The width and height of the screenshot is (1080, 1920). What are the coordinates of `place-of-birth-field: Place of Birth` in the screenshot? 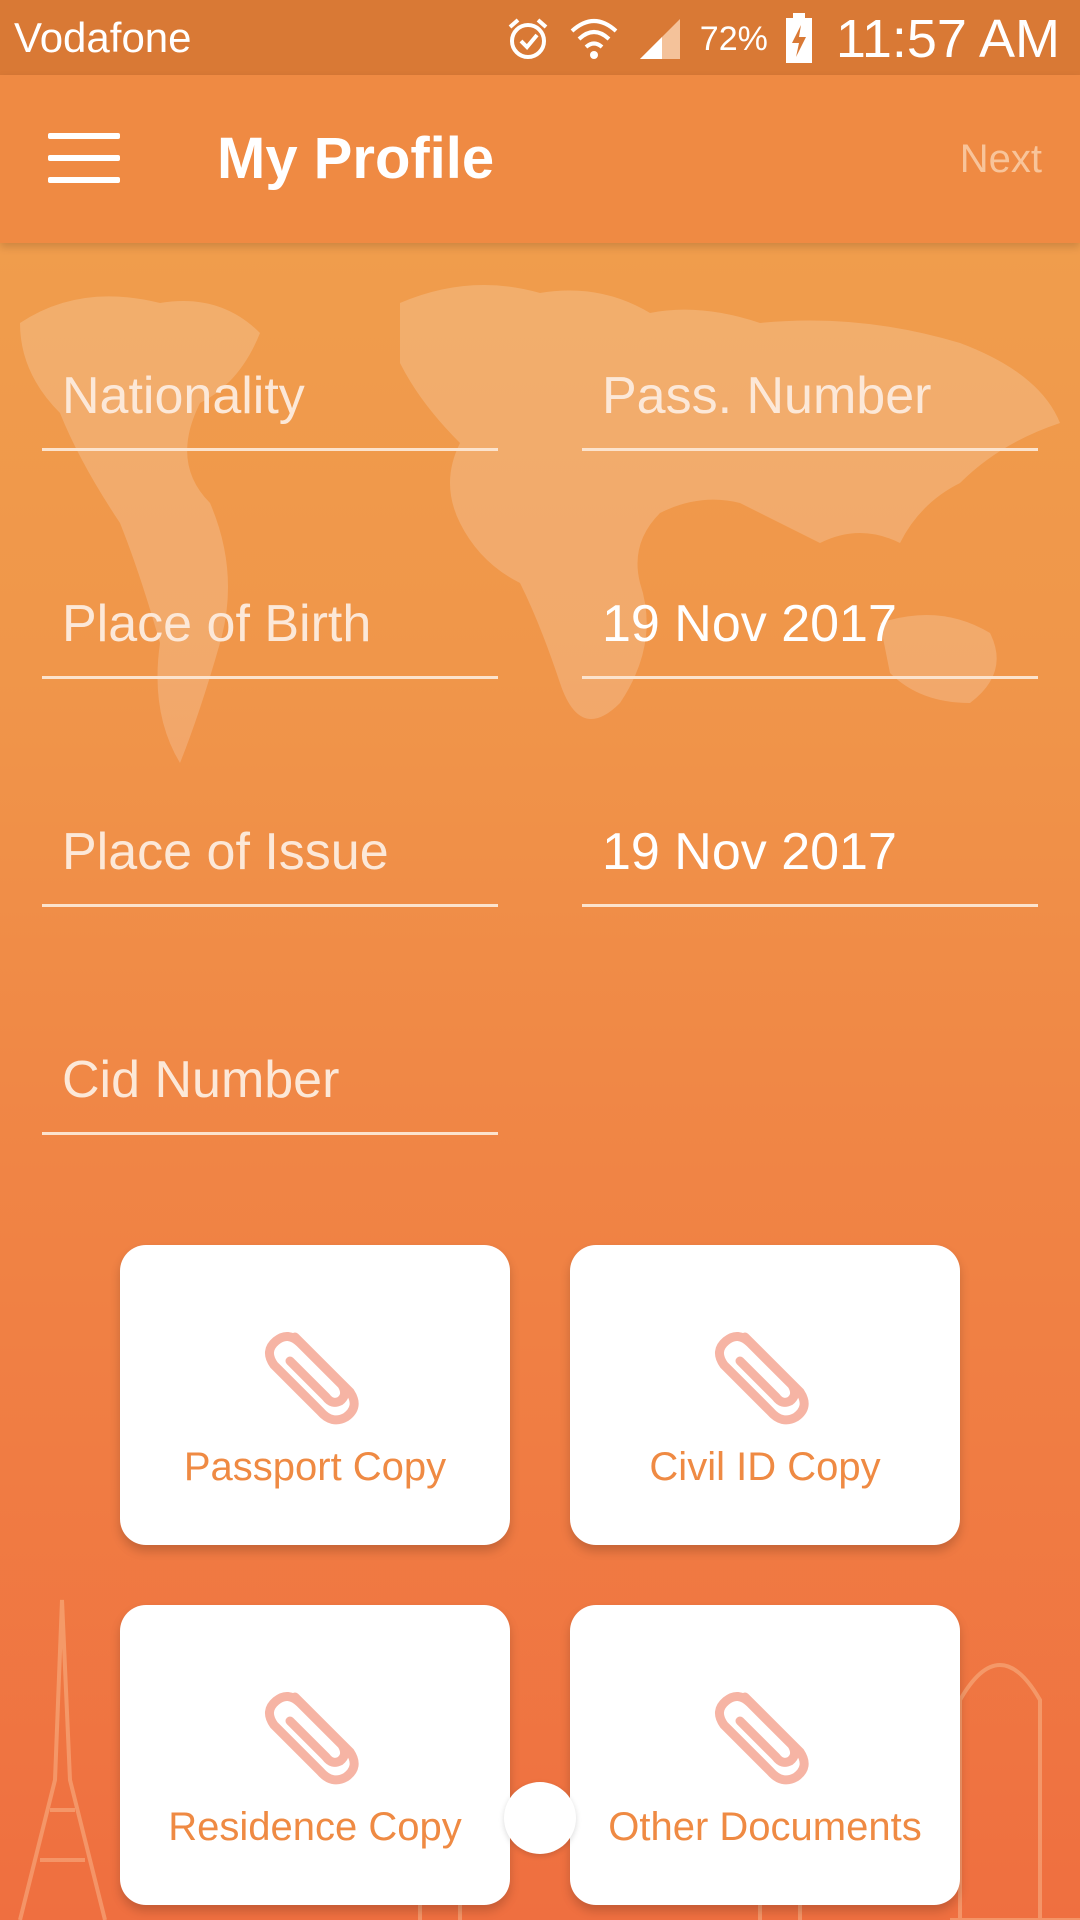 It's located at (270, 622).